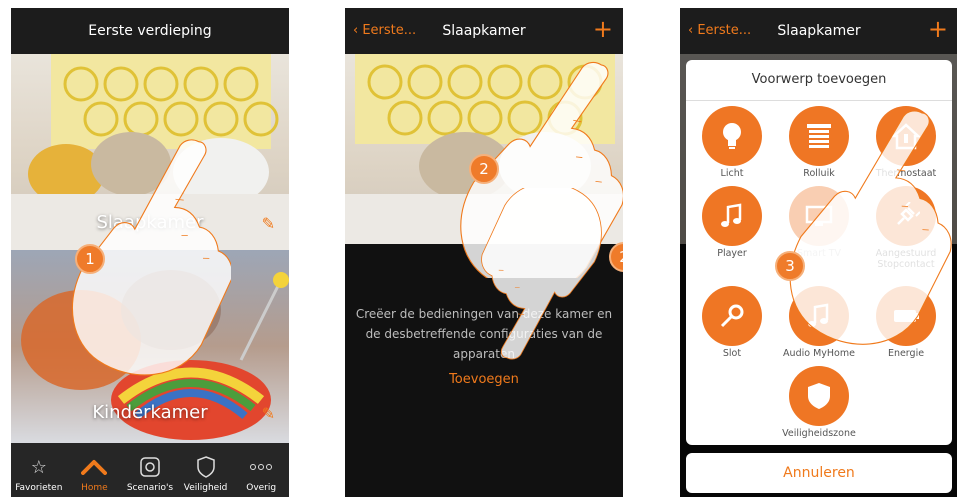 This screenshot has width=957, height=497. I want to click on step-badge: 1, so click(90, 259).